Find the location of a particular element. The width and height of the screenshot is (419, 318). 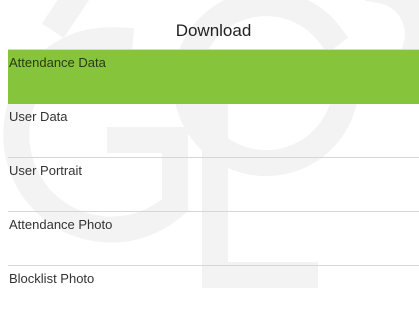

page-title: Download is located at coordinates (213, 31).